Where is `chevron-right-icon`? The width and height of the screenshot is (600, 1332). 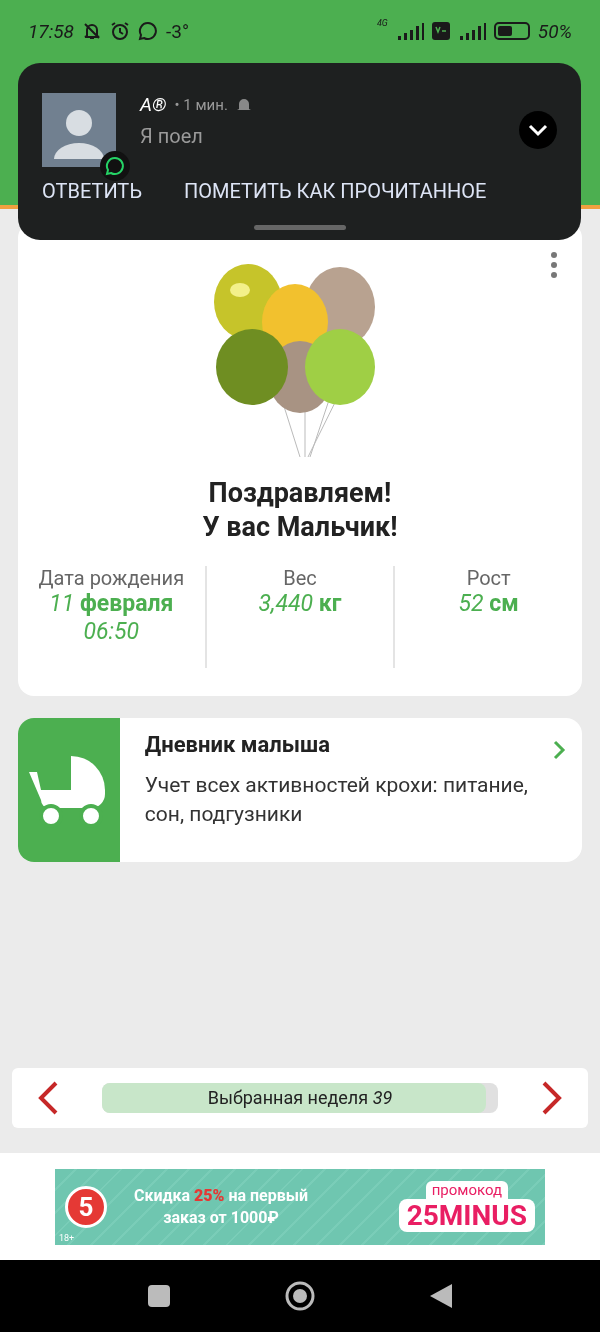 chevron-right-icon is located at coordinates (559, 750).